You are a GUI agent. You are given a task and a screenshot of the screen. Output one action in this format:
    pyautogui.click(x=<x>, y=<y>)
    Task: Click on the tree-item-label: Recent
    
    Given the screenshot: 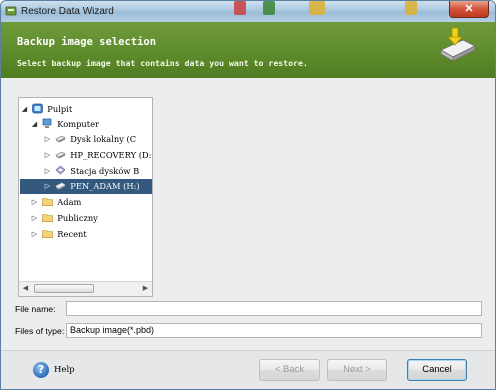 What is the action you would take?
    pyautogui.click(x=72, y=234)
    